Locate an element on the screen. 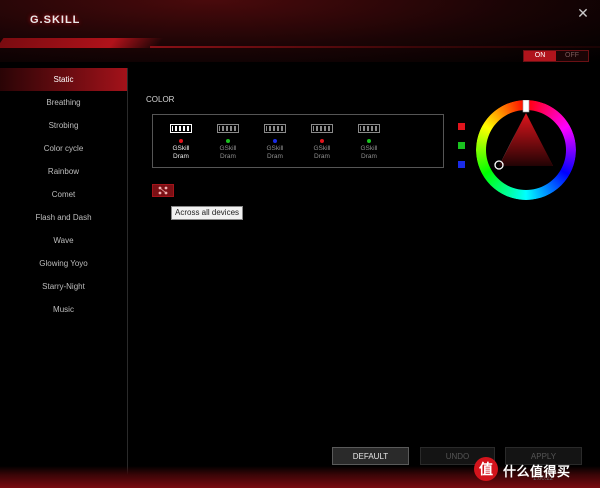  sidebar-item-wave: Wave is located at coordinates (63, 240).